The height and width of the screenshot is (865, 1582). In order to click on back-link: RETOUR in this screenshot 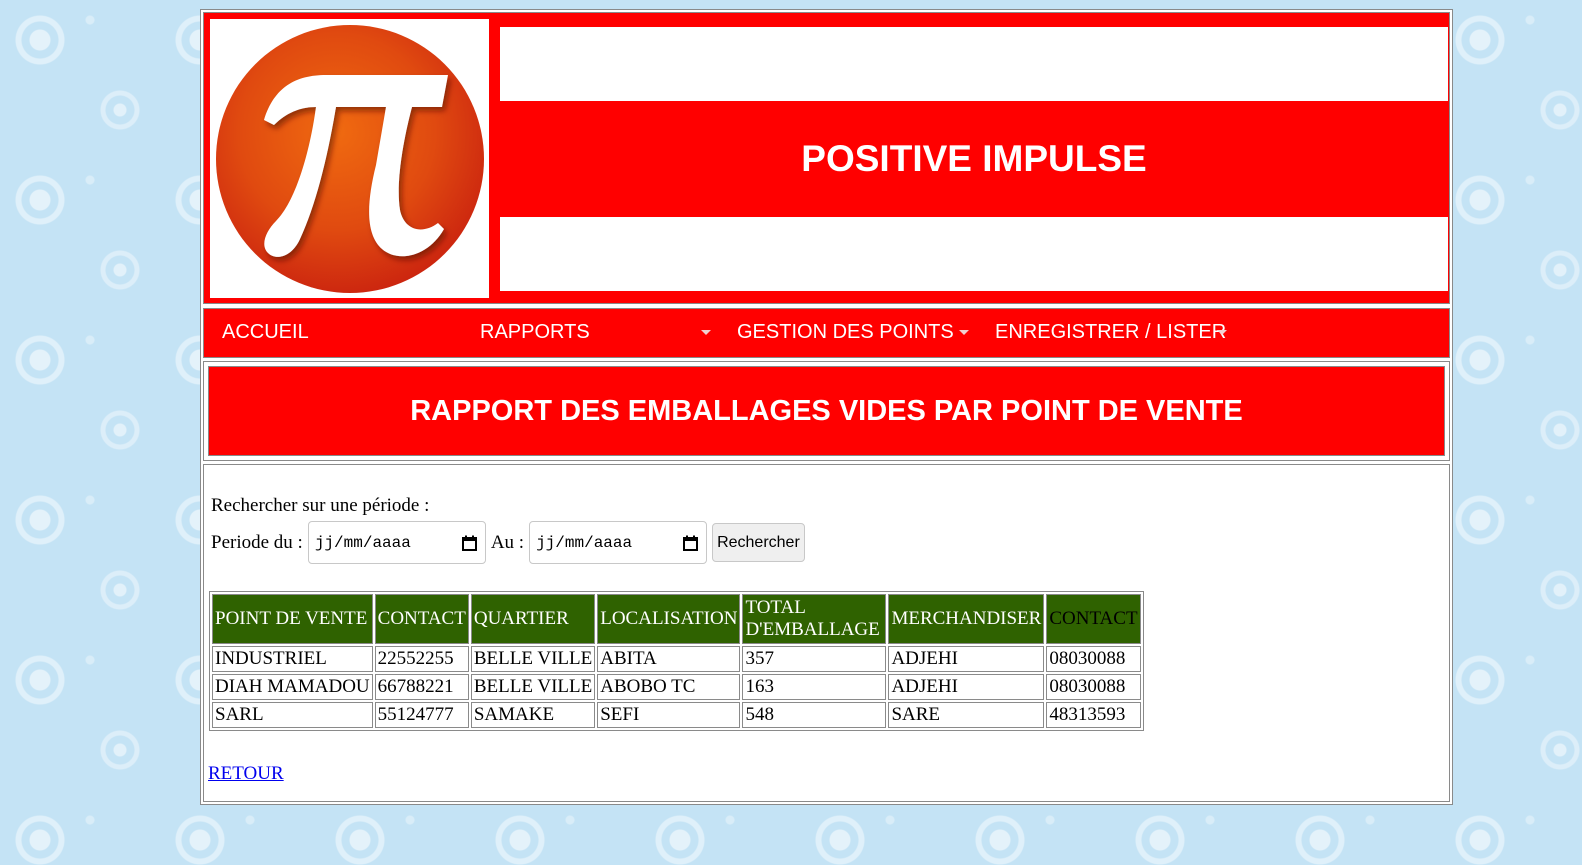, I will do `click(246, 774)`.